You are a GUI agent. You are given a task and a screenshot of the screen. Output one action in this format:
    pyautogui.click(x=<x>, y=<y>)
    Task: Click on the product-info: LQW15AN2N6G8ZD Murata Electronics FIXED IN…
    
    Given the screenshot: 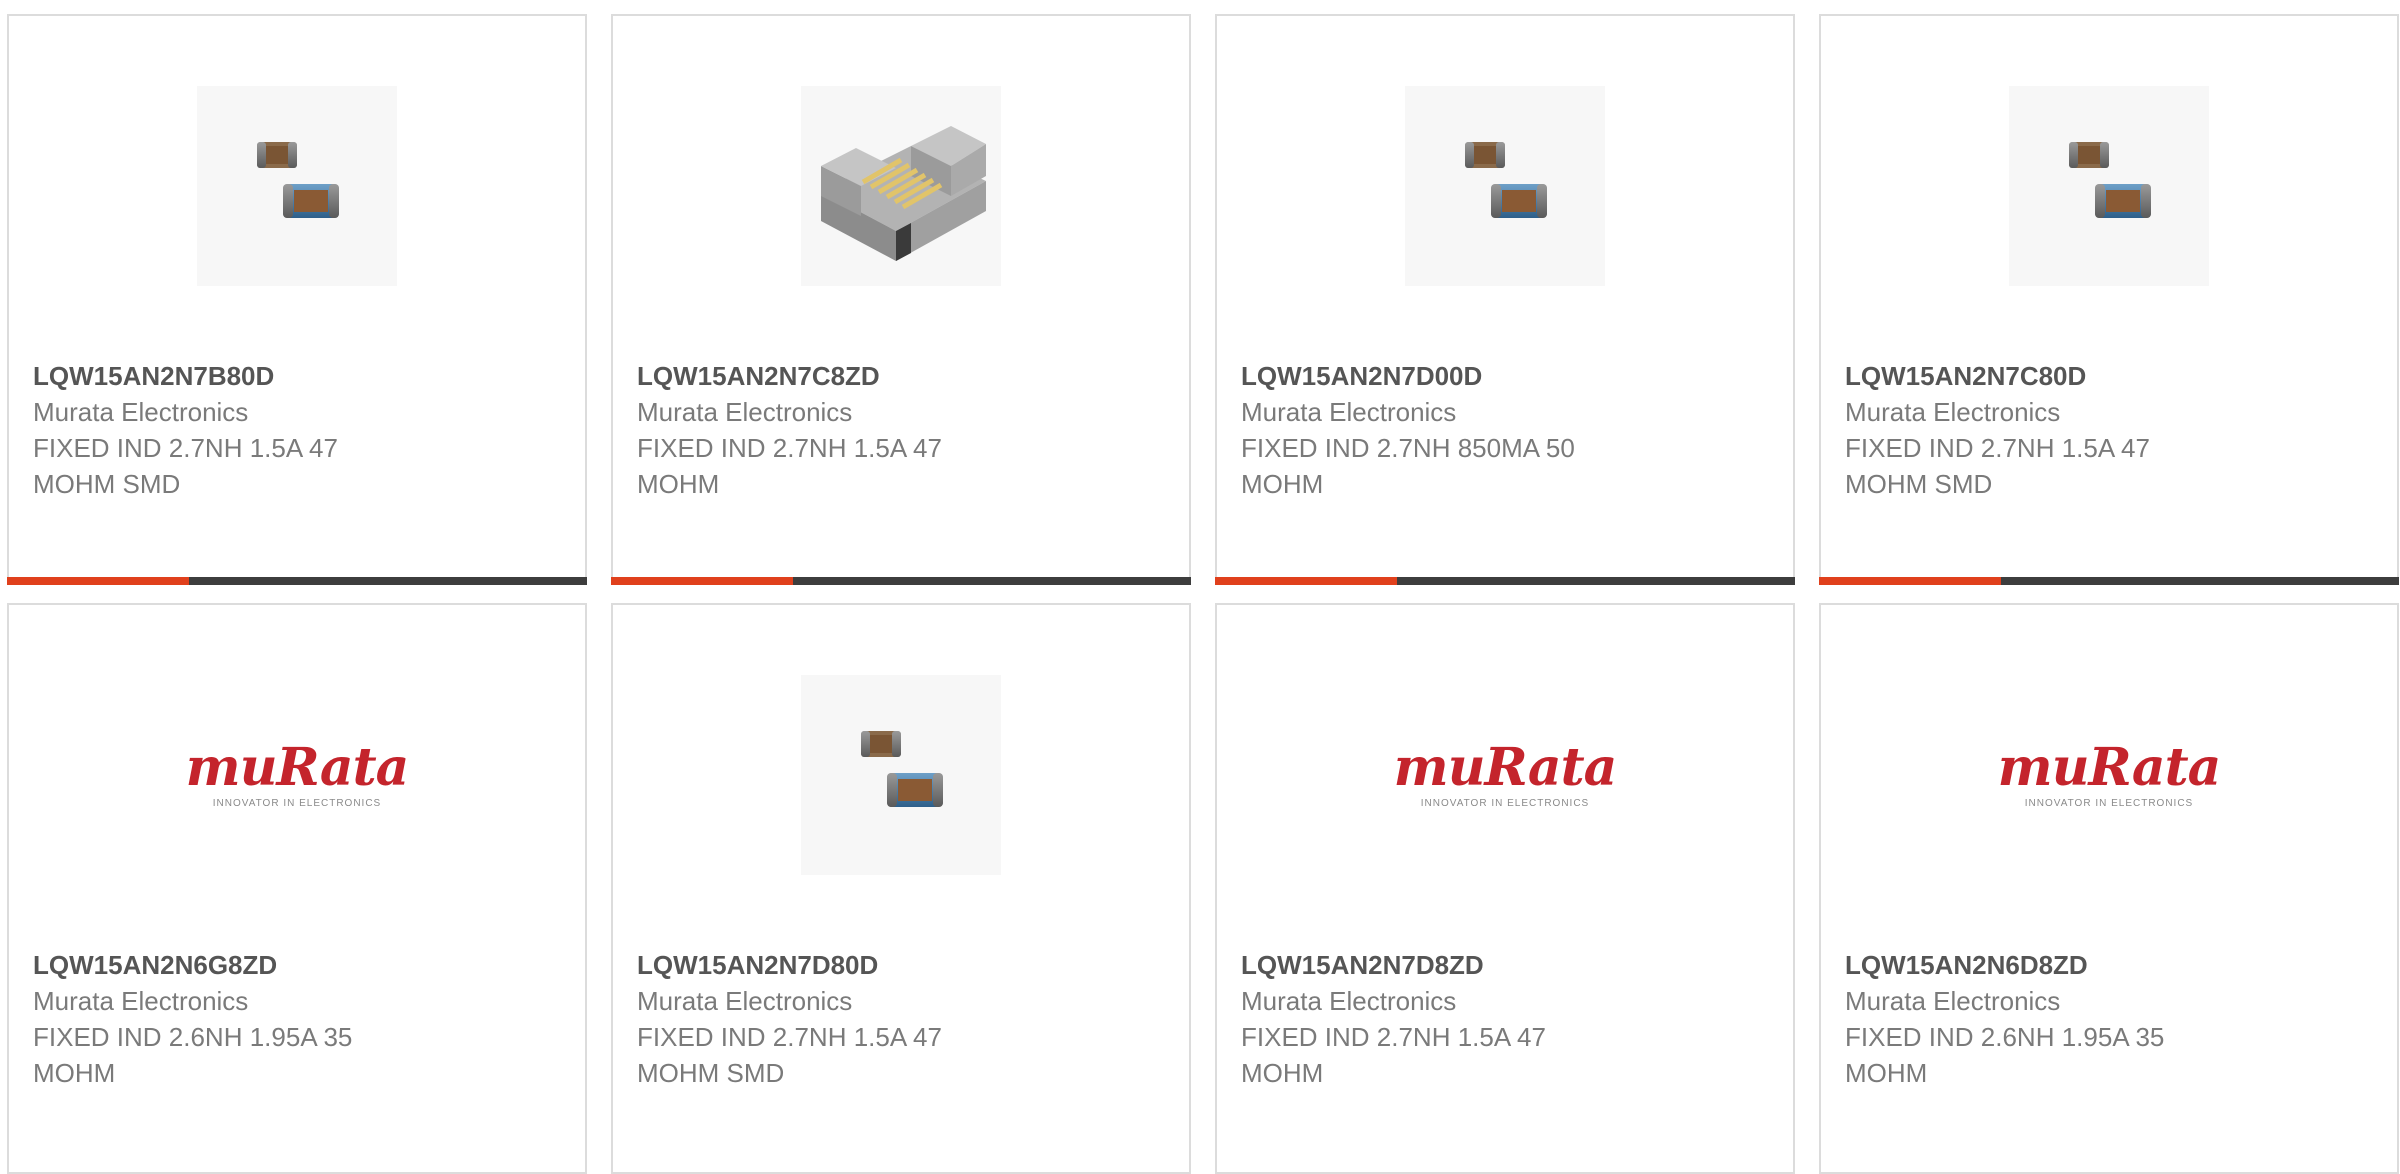 What is the action you would take?
    pyautogui.click(x=297, y=1019)
    